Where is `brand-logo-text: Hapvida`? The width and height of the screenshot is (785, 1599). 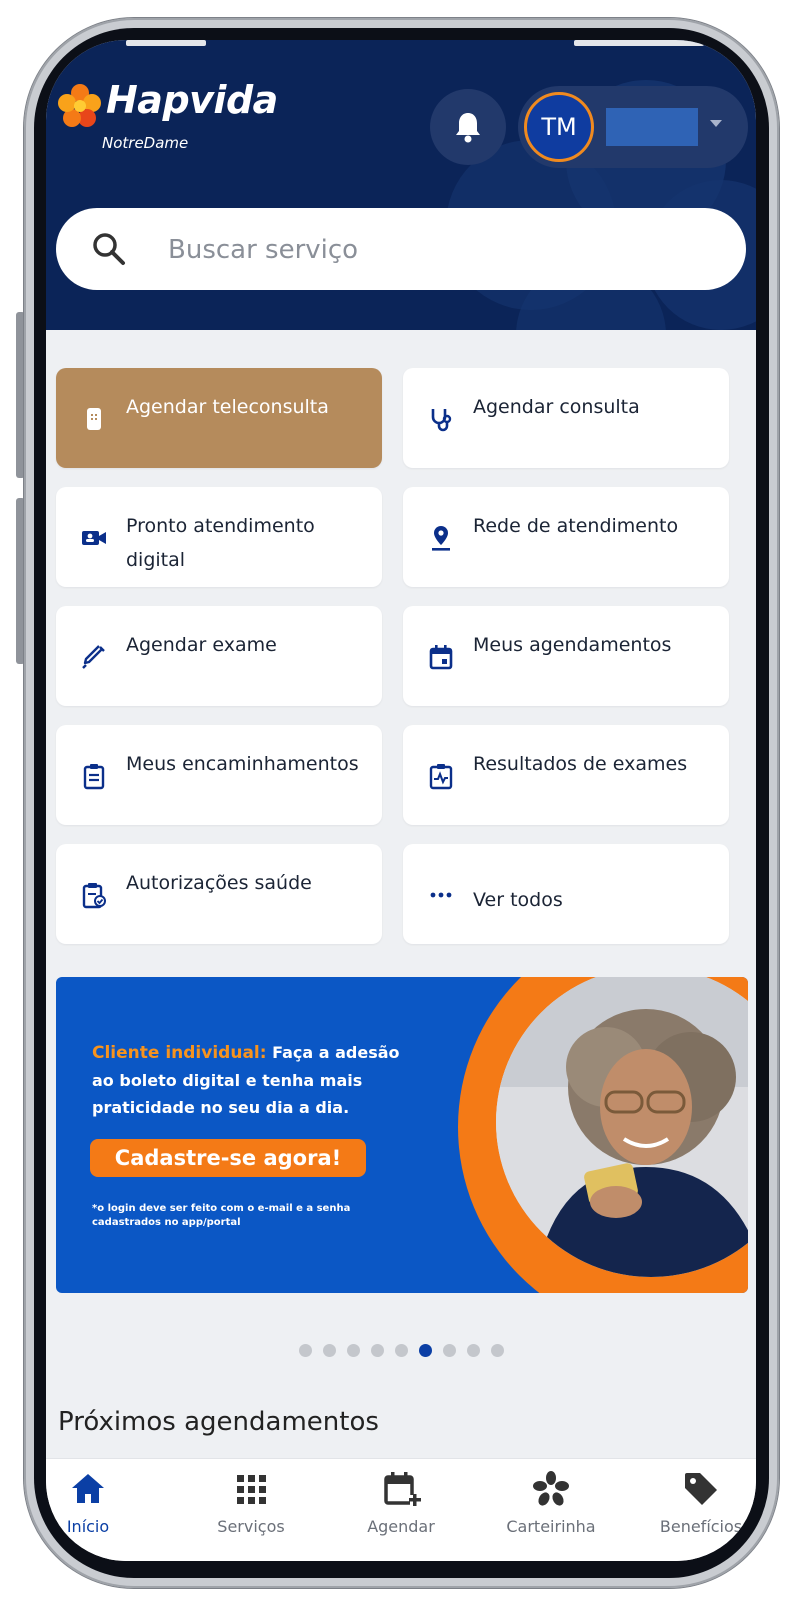
brand-logo-text: Hapvida is located at coordinates (192, 100).